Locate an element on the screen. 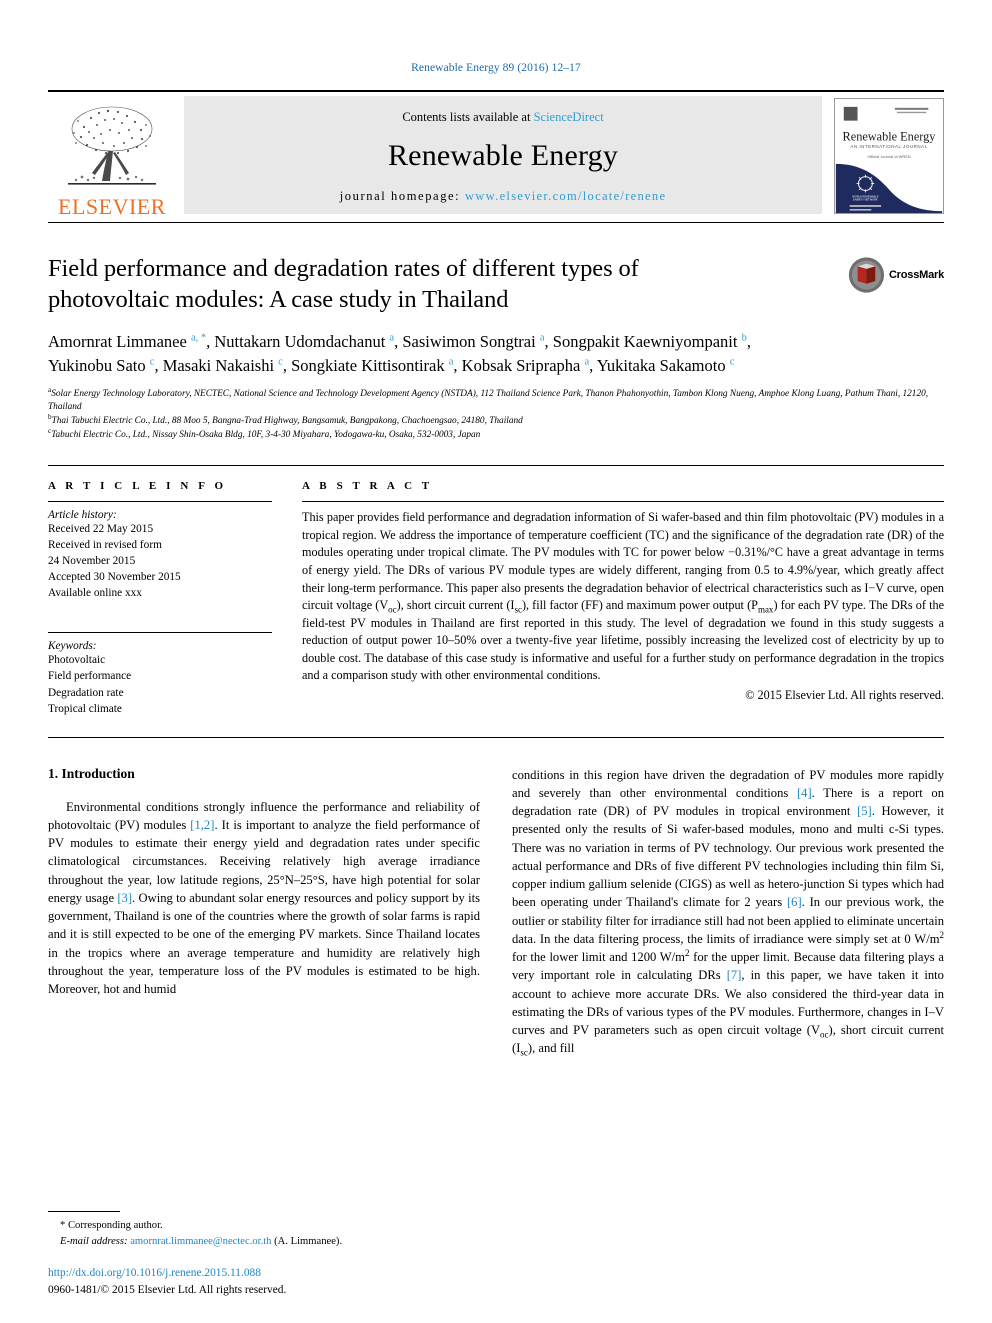 The image size is (992, 1323). elsevier-logo: ELSEVIER is located at coordinates (112, 156).